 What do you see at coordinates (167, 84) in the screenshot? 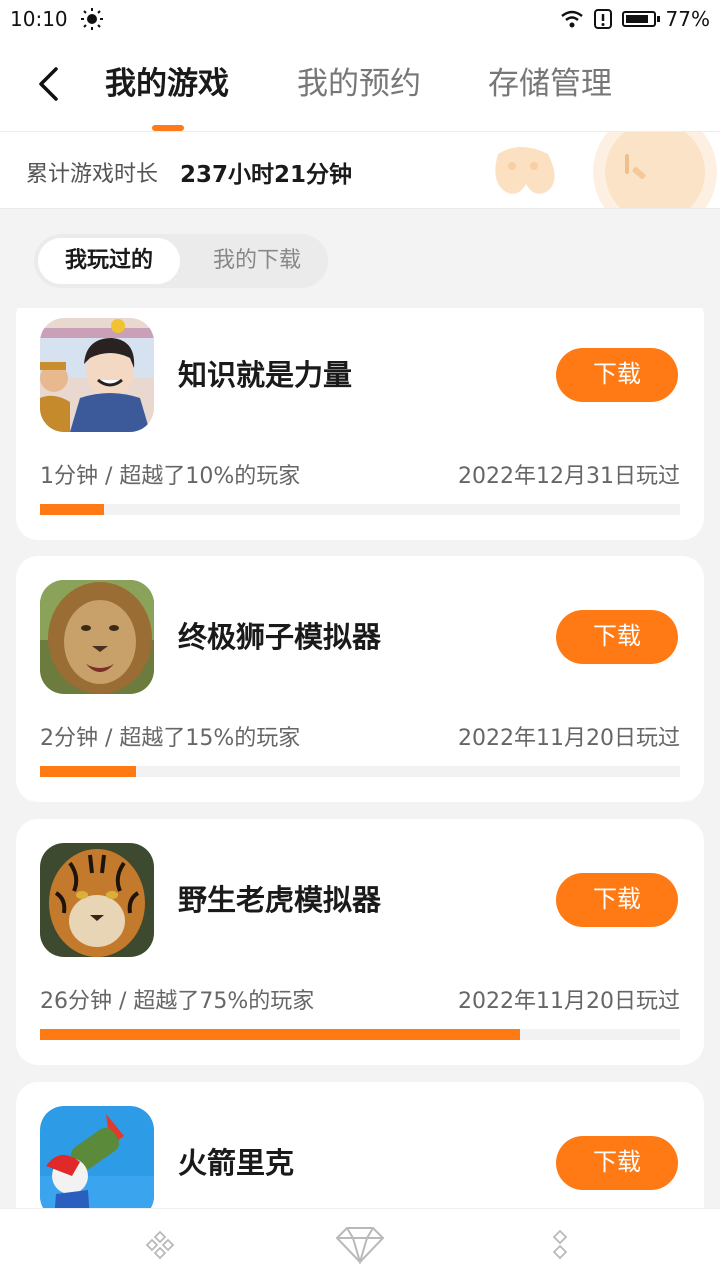
I see `tab-my-games: 我的游戏` at bounding box center [167, 84].